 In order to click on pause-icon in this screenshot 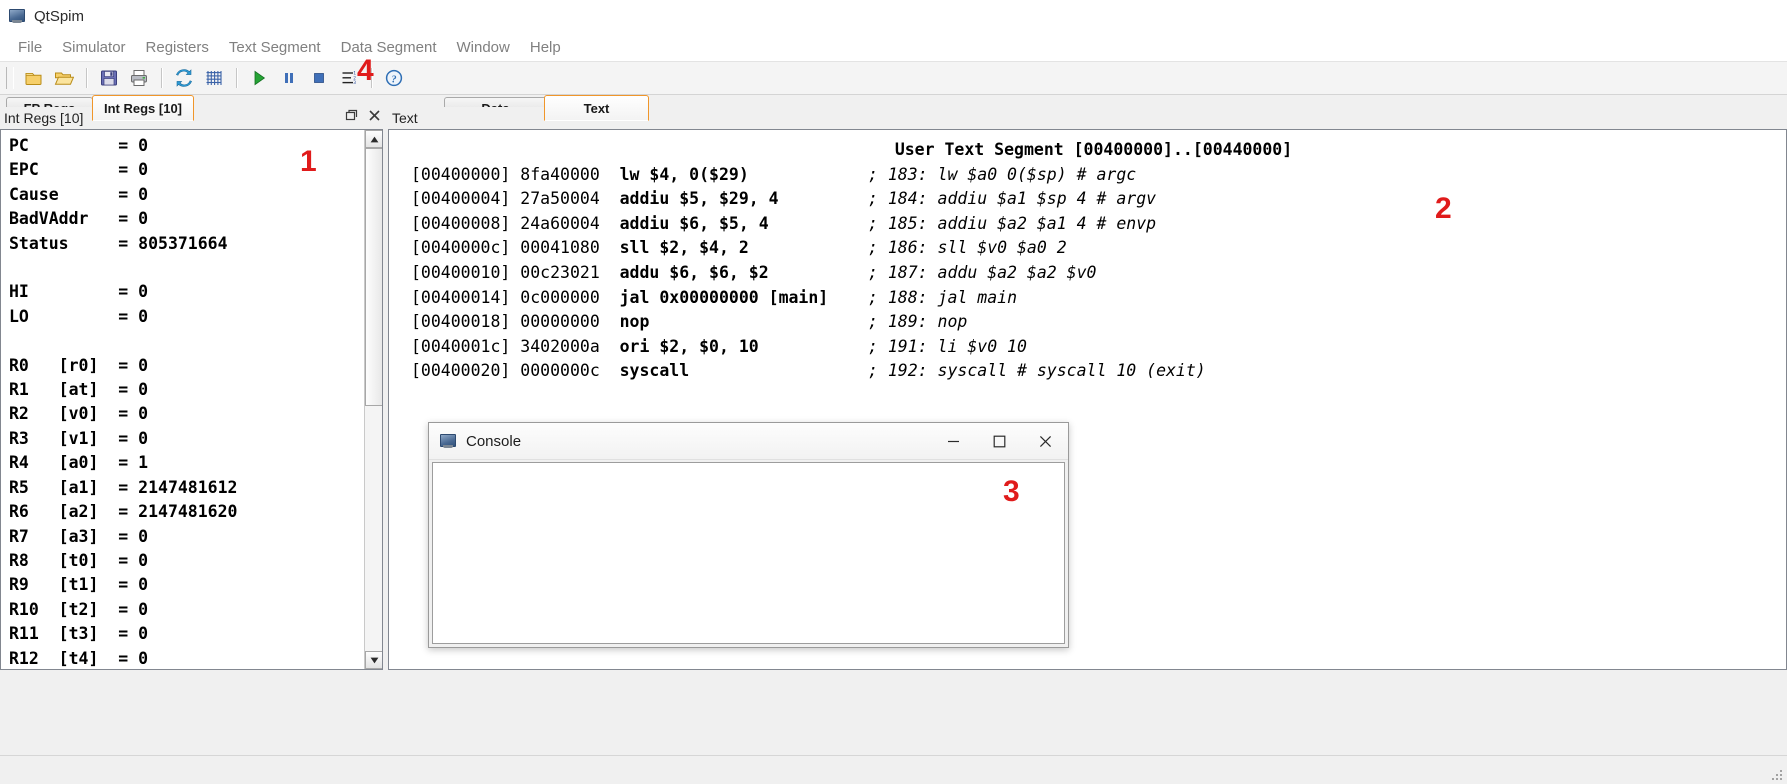, I will do `click(289, 78)`.